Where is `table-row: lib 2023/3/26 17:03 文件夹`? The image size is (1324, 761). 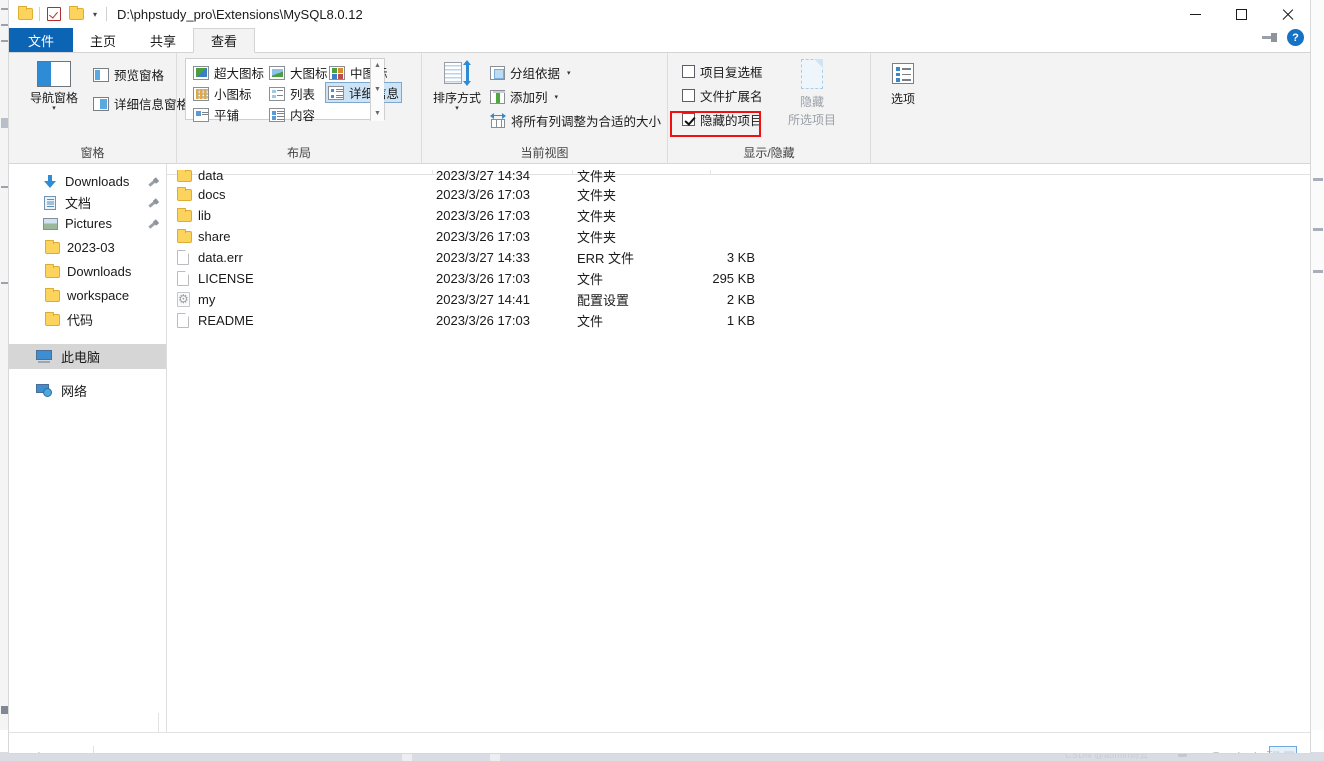
table-row: lib 2023/3/26 17:03 文件夹 is located at coordinates (738, 215).